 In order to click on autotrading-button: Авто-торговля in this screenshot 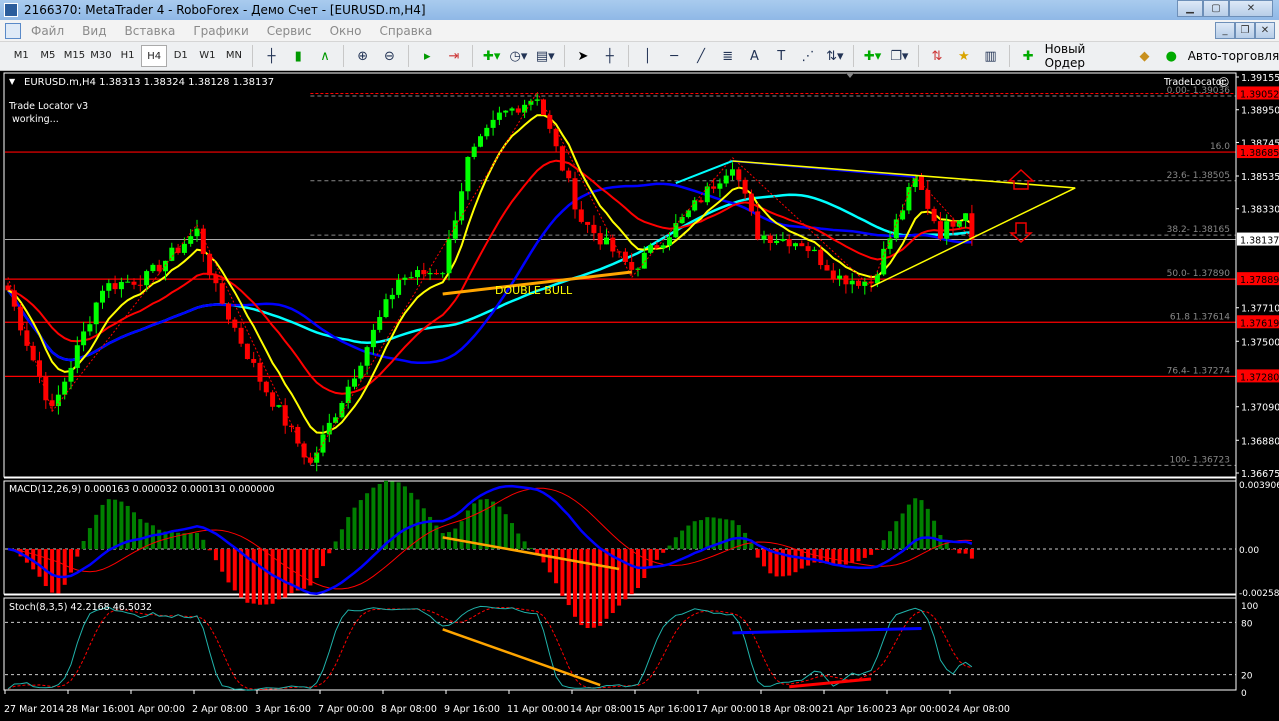, I will do `click(1233, 56)`.